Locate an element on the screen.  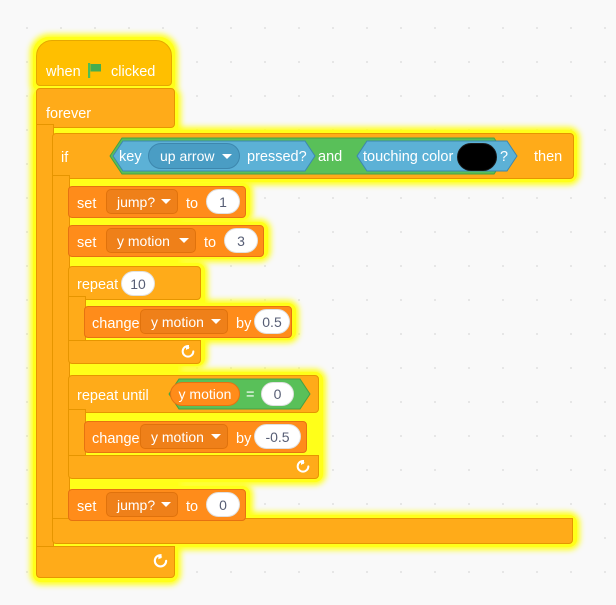
chevron-down-icon-setymotion3 is located at coordinates (184, 240).